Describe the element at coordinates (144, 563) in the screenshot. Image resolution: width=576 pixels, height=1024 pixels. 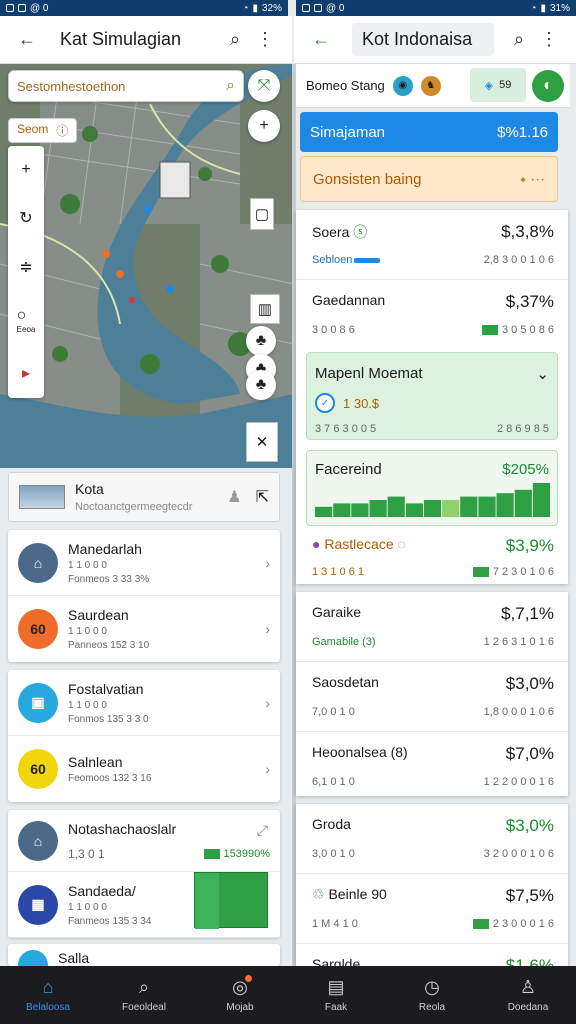
I see `list-item: ⌂ Manedarlah 1 1 0 0 0 Fonmeos 3 33 3% ›` at that location.